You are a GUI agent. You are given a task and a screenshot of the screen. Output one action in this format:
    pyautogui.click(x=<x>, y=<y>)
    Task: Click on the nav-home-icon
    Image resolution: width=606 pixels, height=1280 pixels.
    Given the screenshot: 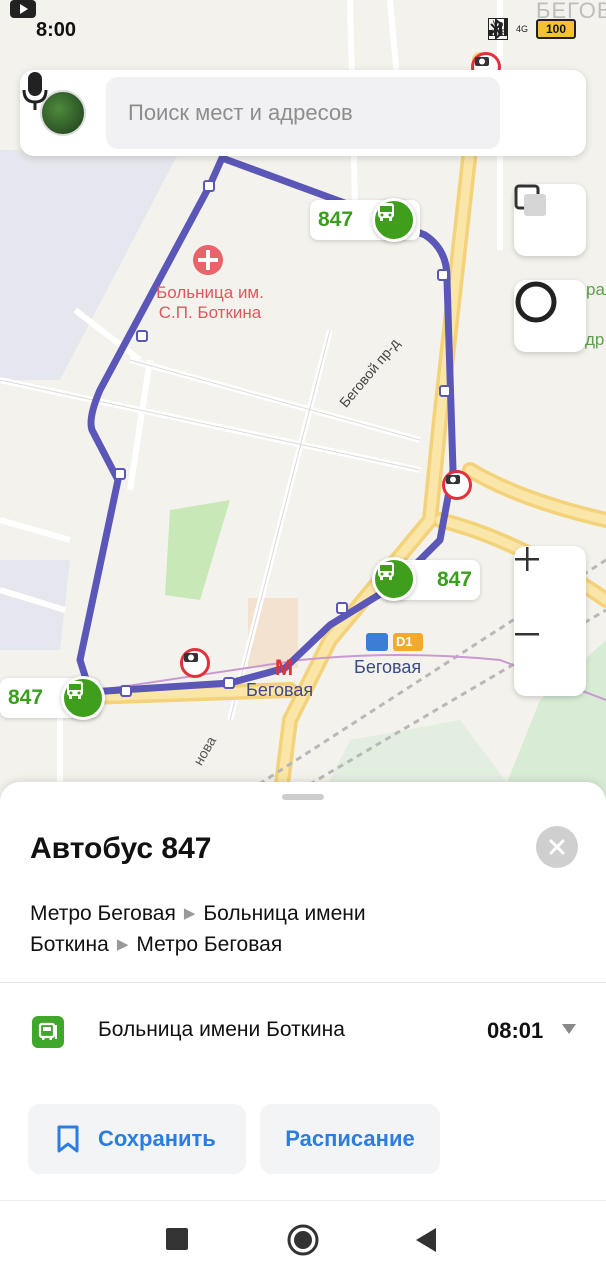 What is the action you would take?
    pyautogui.click(x=303, y=1240)
    